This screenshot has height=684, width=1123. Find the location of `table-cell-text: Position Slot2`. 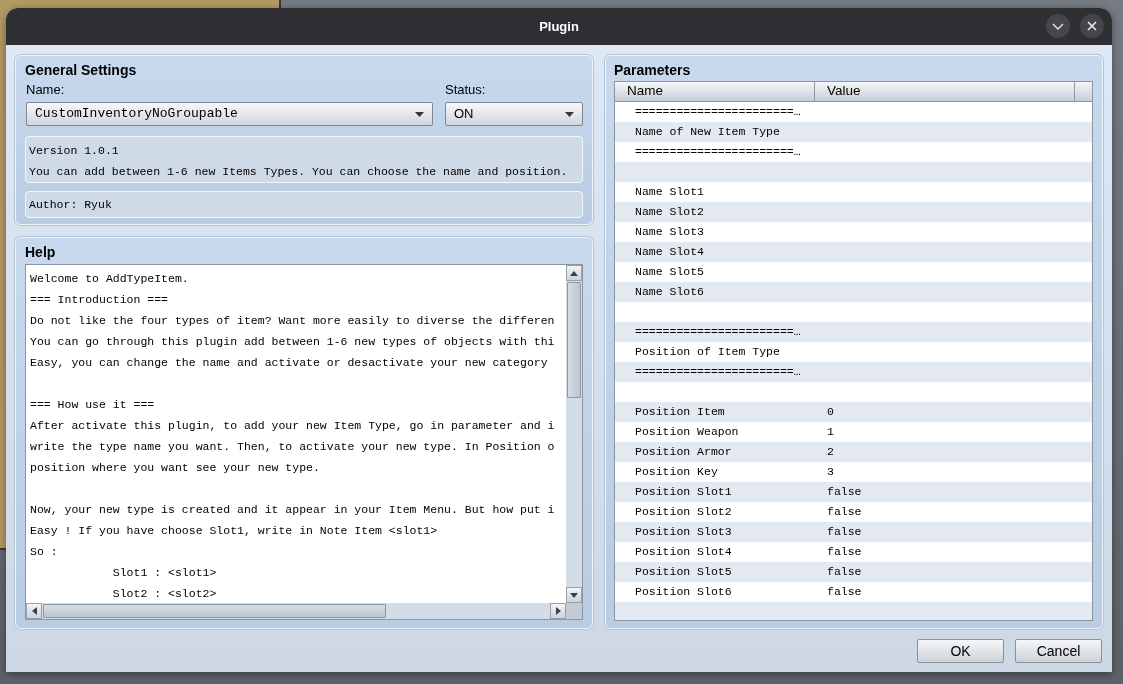

table-cell-text: Position Slot2 is located at coordinates (683, 512).